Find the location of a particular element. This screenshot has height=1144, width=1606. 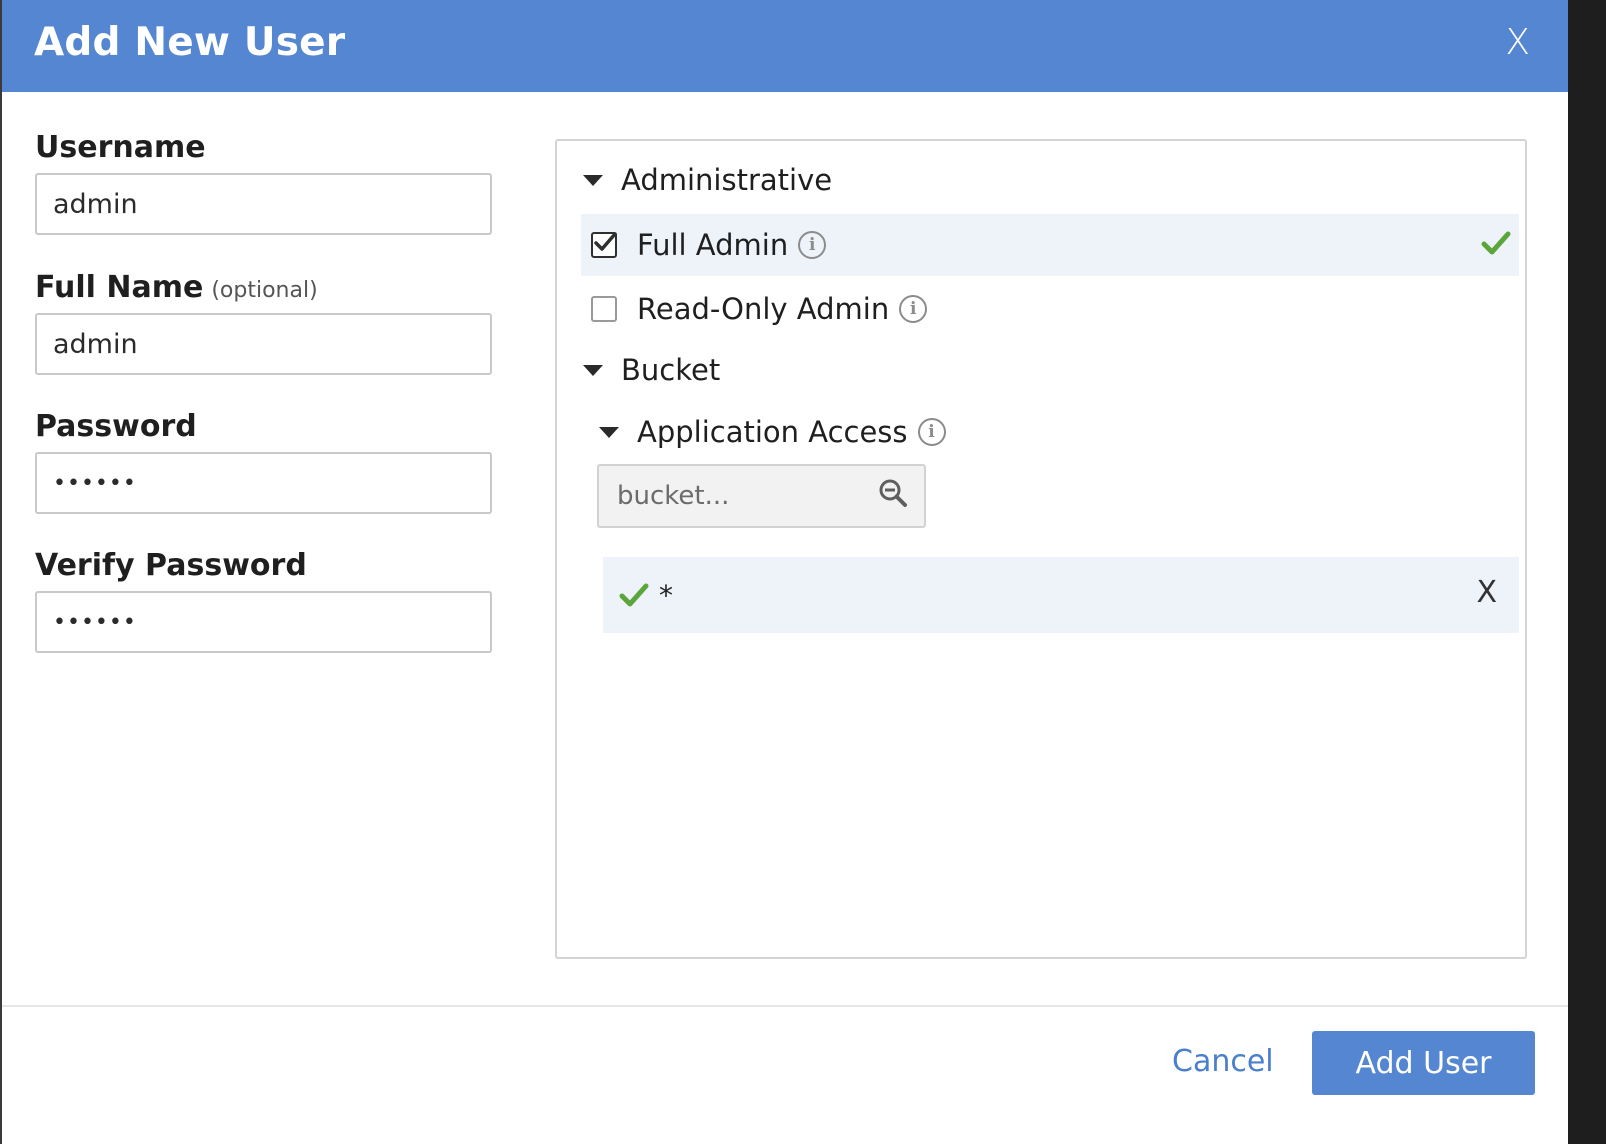

search-zoom-out-icon is located at coordinates (893, 496).